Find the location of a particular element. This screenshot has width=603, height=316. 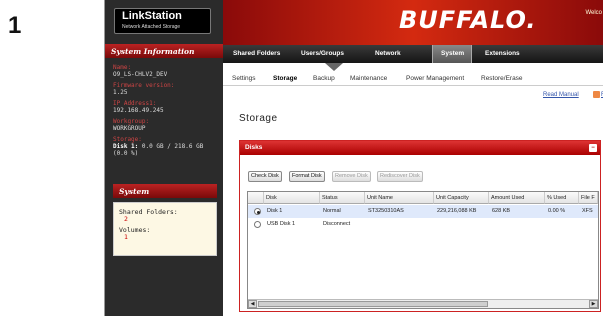

disks-panel-title: Disks is located at coordinates (254, 147).